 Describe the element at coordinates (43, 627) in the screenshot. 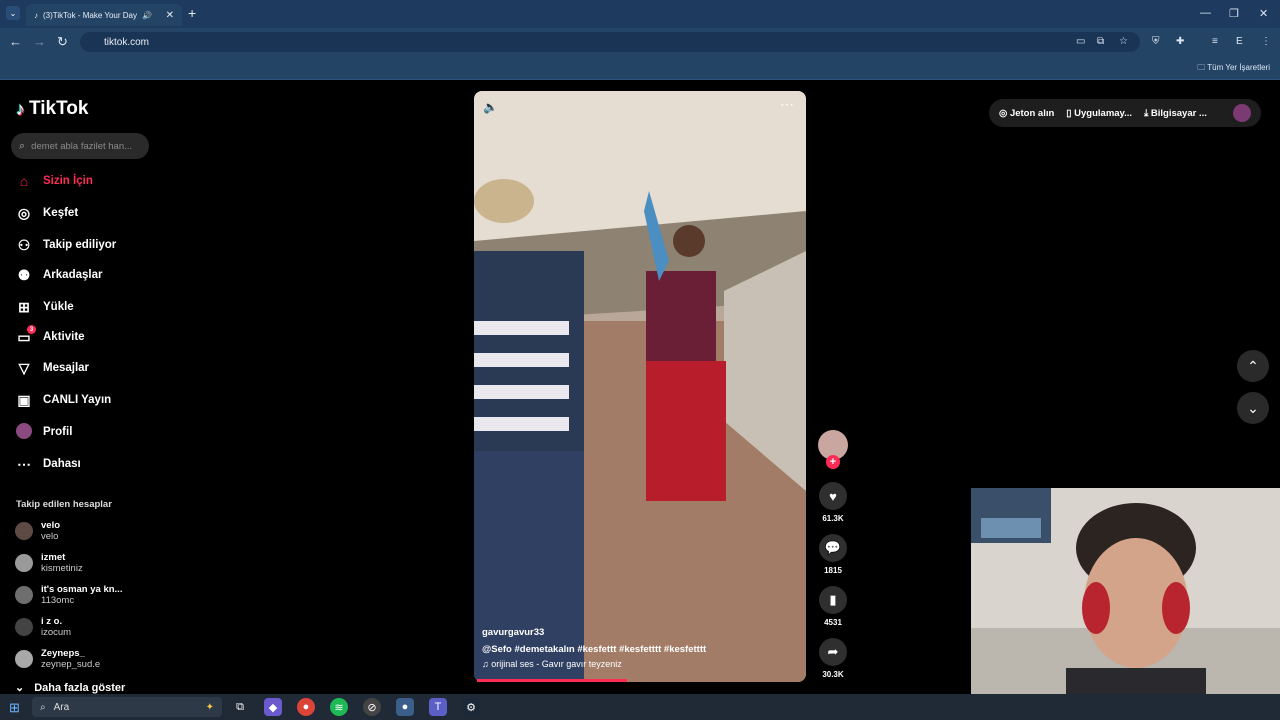

I see `followed-account: i z o. izocum` at that location.